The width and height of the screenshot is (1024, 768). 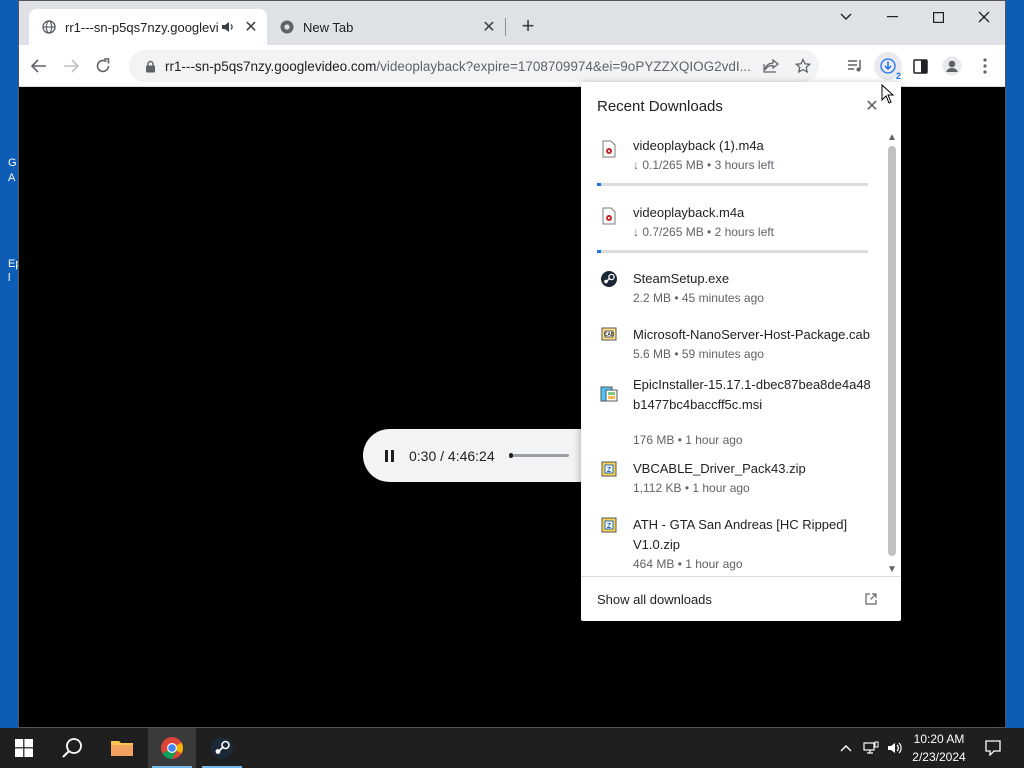 I want to click on windows-logo-icon, so click(x=24, y=748).